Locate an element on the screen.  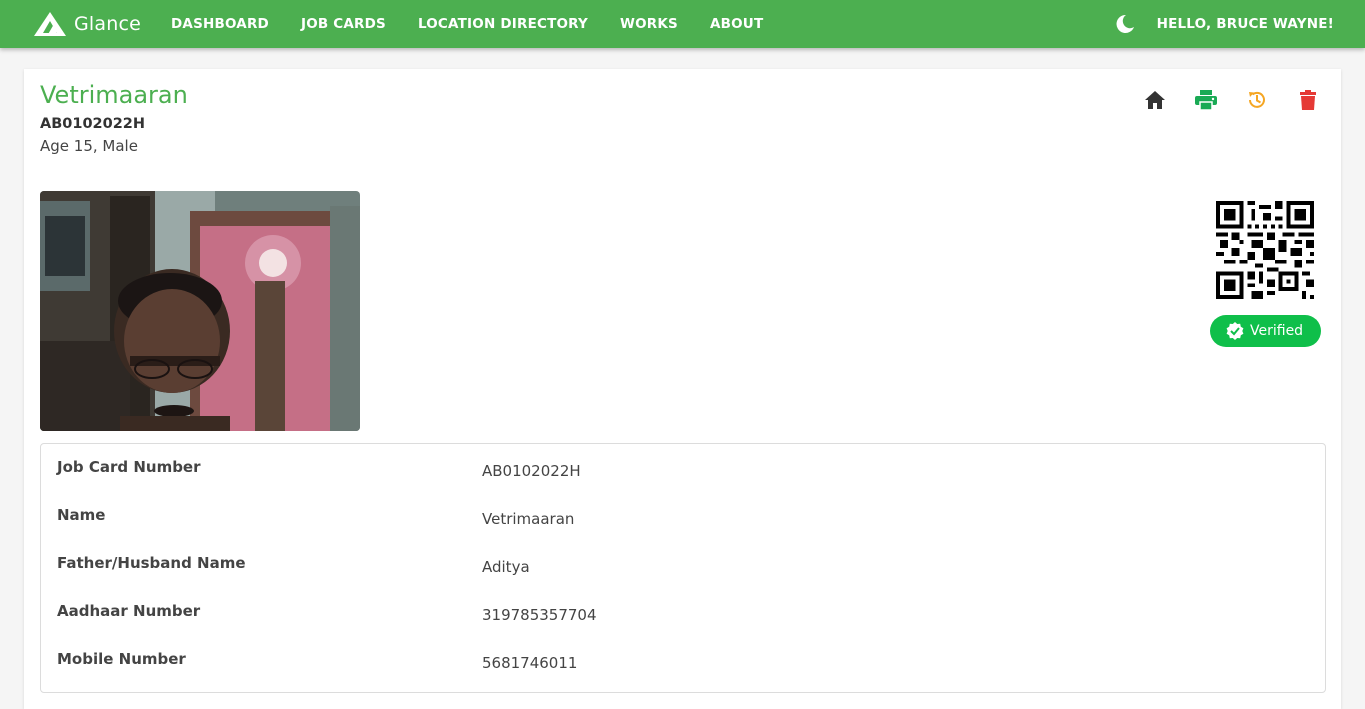
action-toolbar is located at coordinates (1243, 100).